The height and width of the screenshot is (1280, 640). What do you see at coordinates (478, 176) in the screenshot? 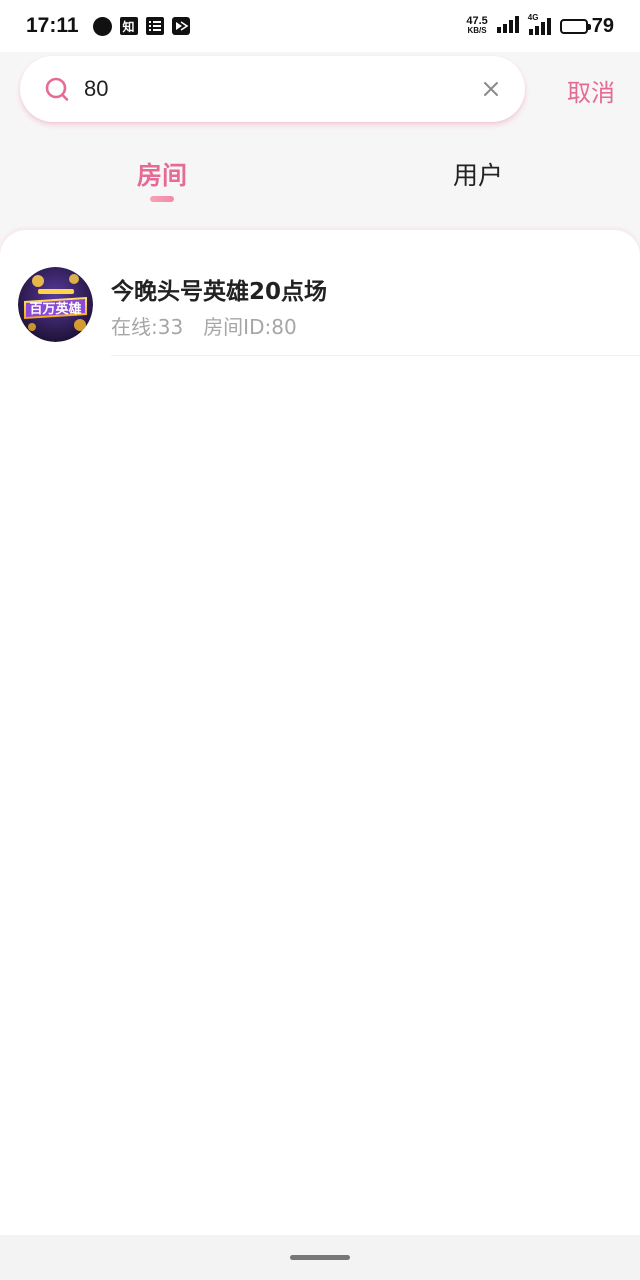
I see `tab-users: 用户` at bounding box center [478, 176].